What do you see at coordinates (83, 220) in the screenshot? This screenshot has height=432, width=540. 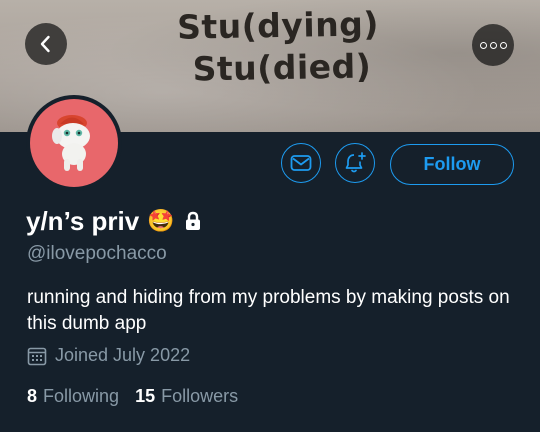 I see `display-name: y/n’s priv` at bounding box center [83, 220].